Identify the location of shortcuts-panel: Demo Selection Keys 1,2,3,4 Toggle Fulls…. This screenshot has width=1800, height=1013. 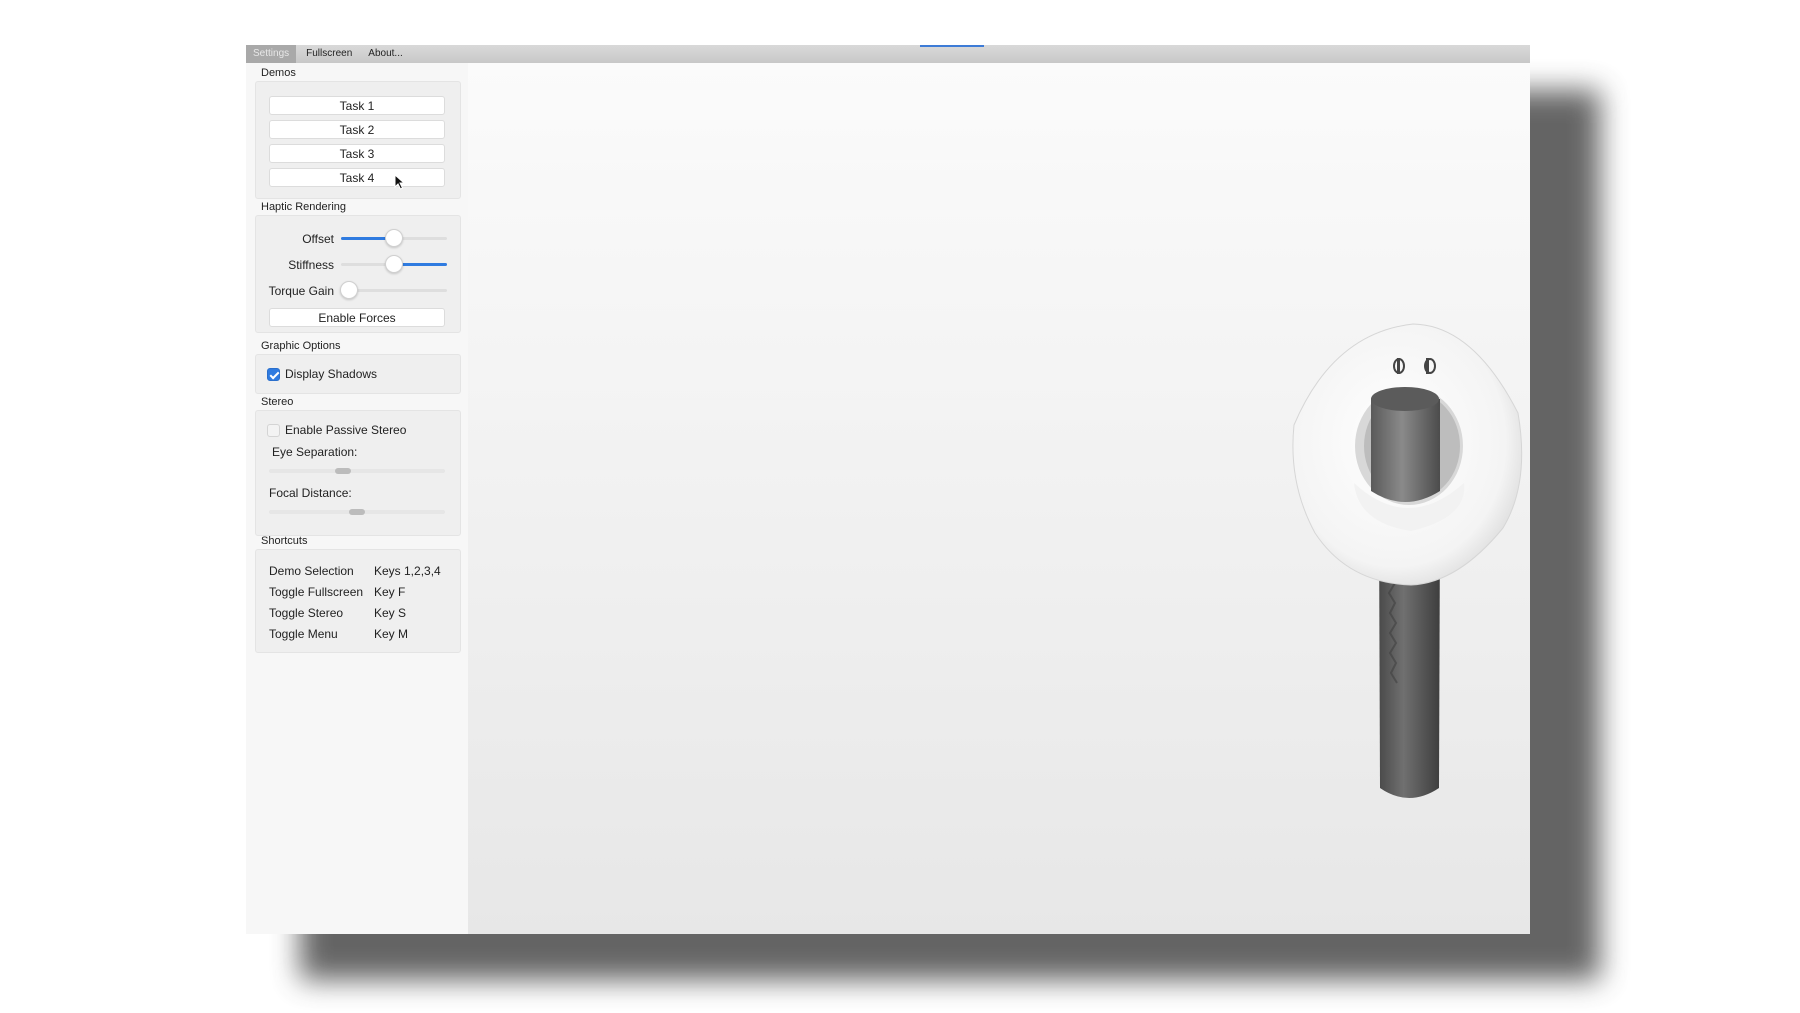
(358, 601).